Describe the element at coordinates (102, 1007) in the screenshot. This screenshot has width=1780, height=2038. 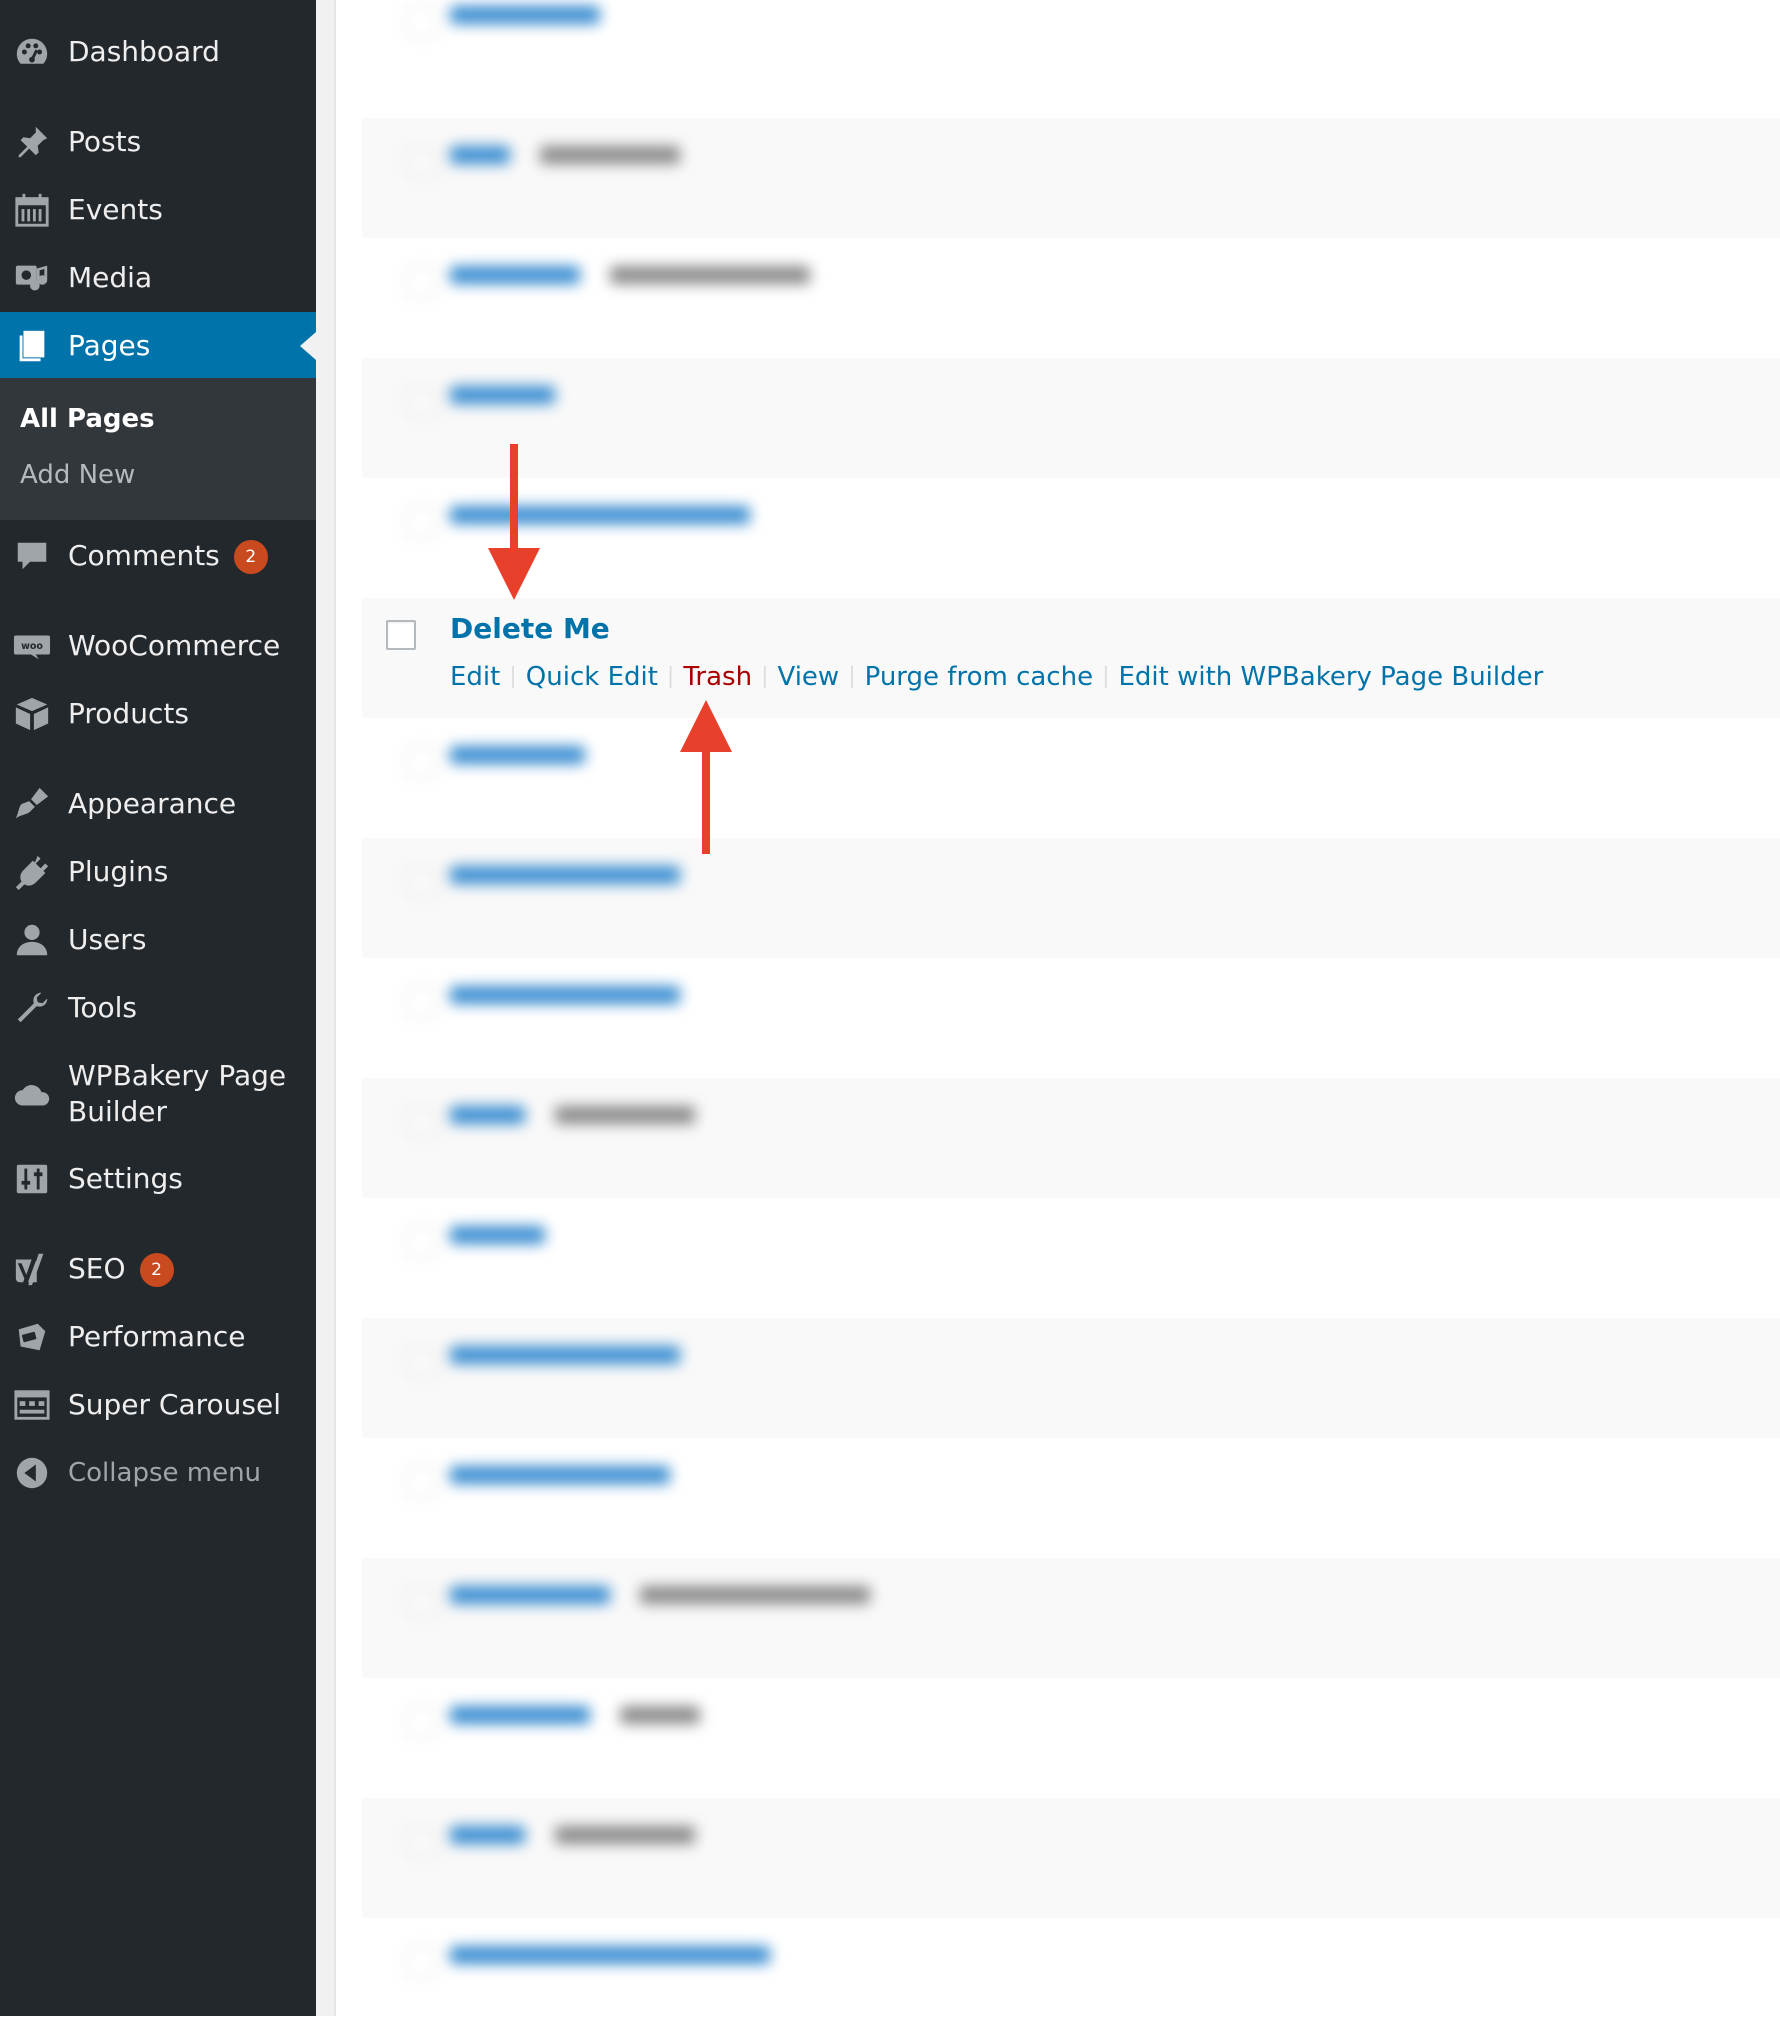
I see `menu-tools-label: Tools` at that location.